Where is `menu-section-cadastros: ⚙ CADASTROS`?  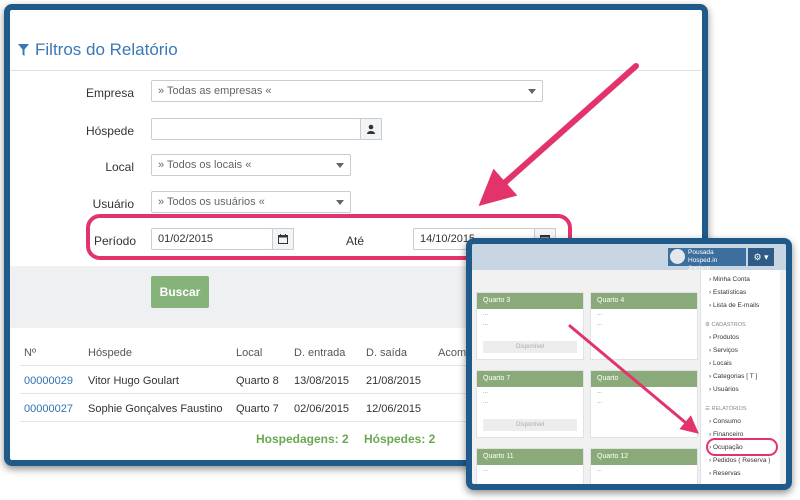
menu-section-cadastros: ⚙ CADASTROS is located at coordinates (725, 325).